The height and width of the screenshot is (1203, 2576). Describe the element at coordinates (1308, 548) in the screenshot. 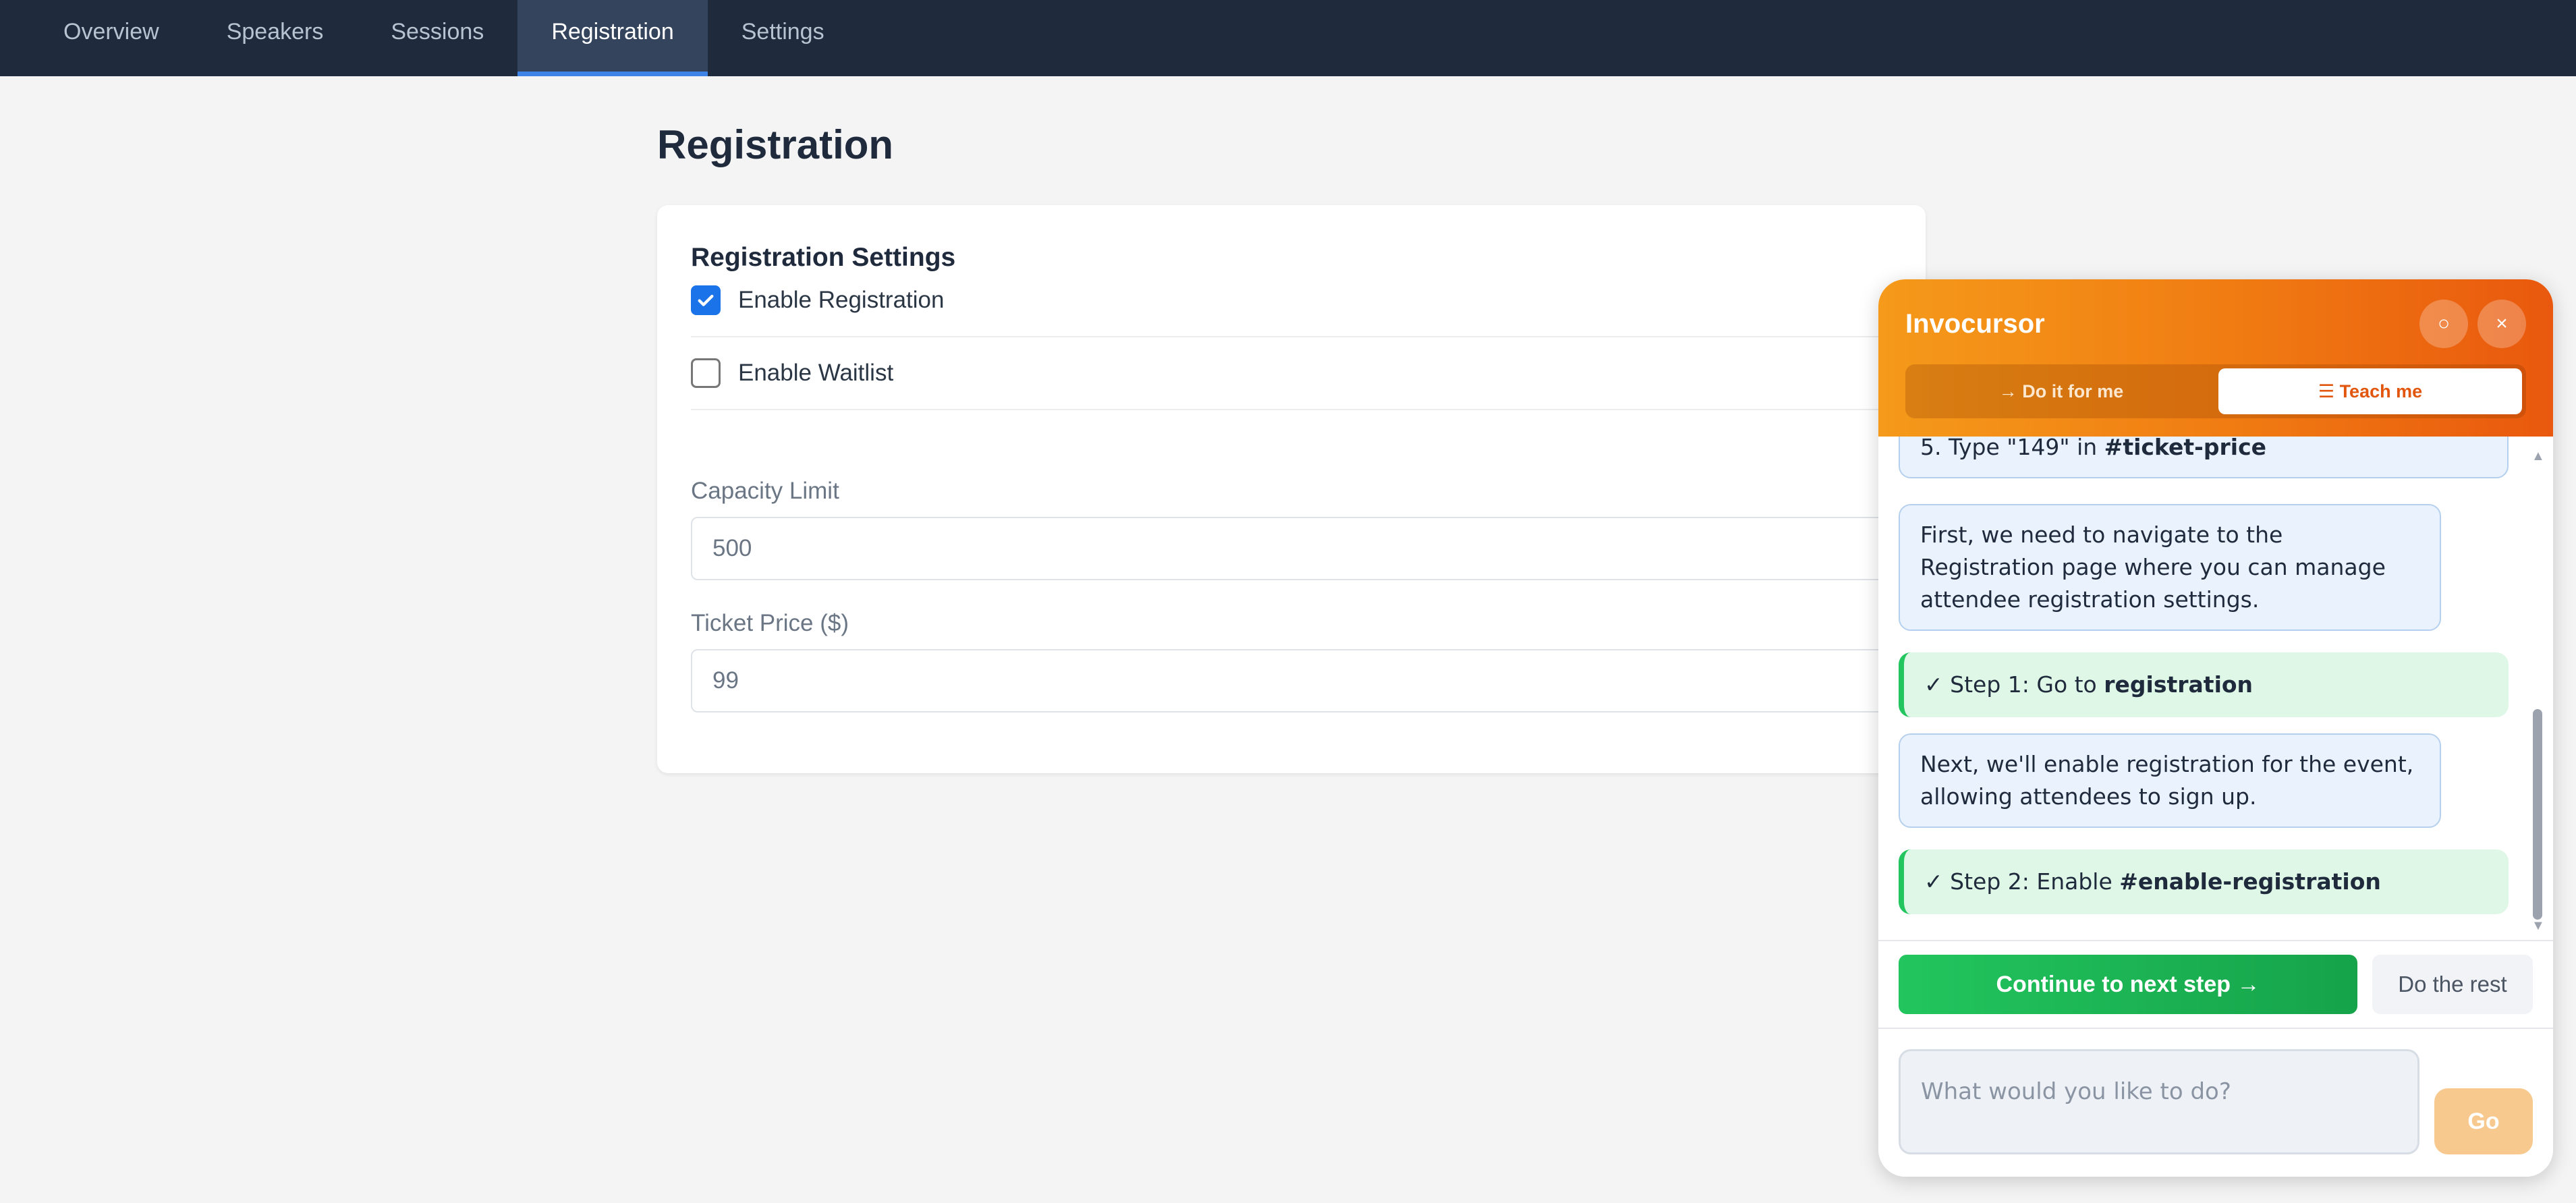

I see `capacity-limit-input: 500` at that location.